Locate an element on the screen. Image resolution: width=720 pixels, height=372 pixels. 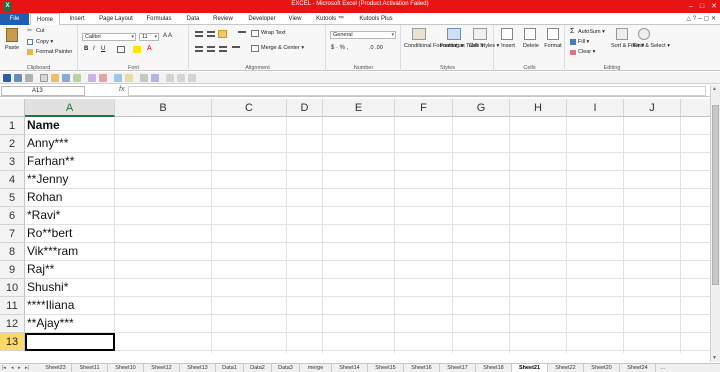
autosum-button: AutoSum ▾ is located at coordinates (591, 32).